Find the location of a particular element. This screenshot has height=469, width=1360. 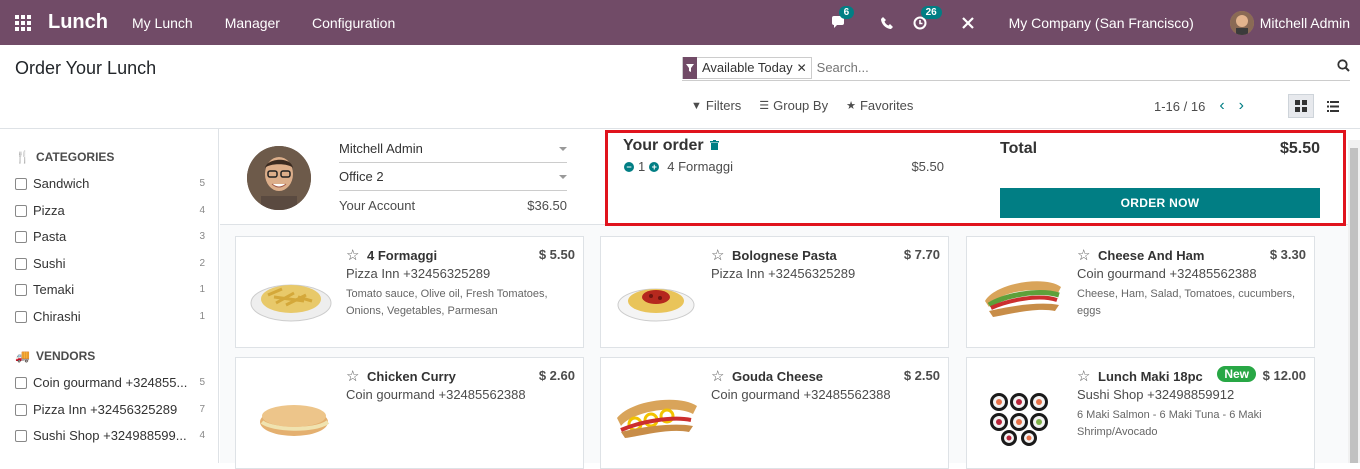

account-balance: Your Account $36.50 is located at coordinates (453, 205).